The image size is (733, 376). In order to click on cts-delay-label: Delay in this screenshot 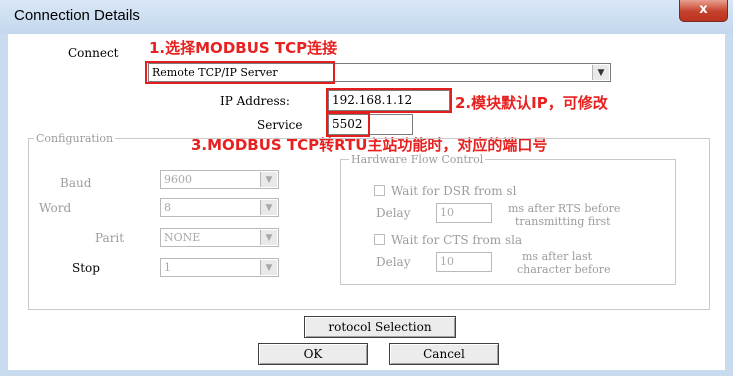, I will do `click(393, 262)`.